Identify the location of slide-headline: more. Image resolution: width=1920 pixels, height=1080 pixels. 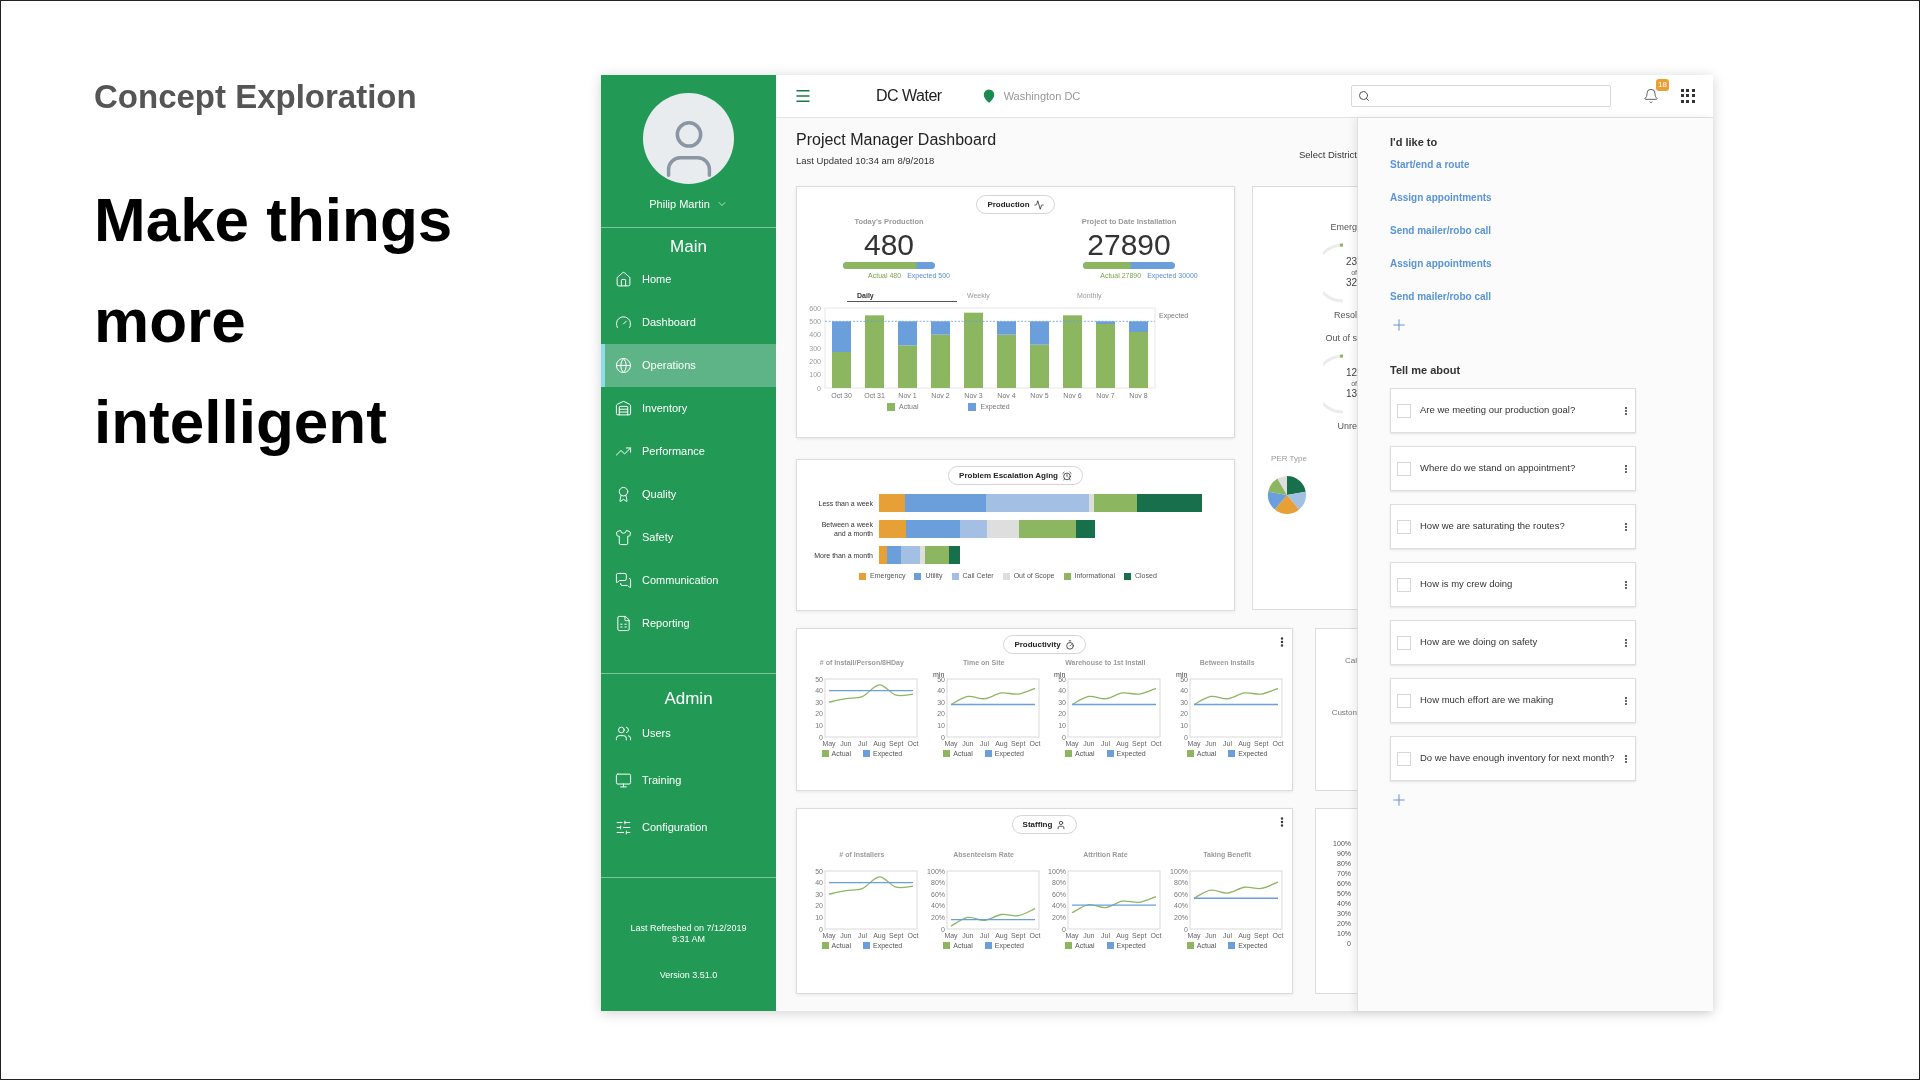
(170, 321).